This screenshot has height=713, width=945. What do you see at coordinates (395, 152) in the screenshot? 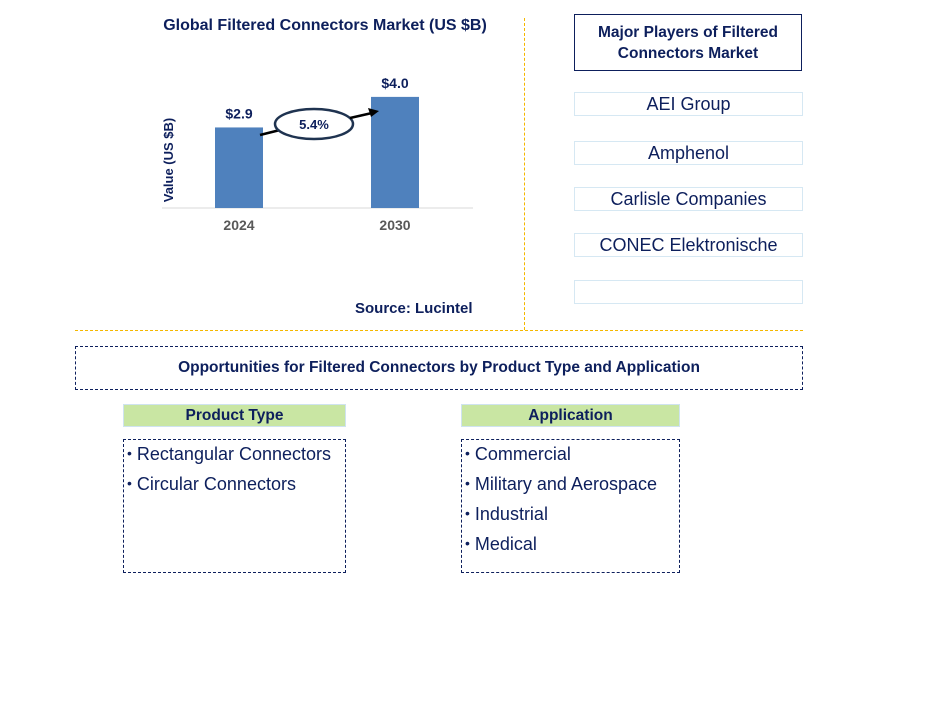
I see `bar-2030` at bounding box center [395, 152].